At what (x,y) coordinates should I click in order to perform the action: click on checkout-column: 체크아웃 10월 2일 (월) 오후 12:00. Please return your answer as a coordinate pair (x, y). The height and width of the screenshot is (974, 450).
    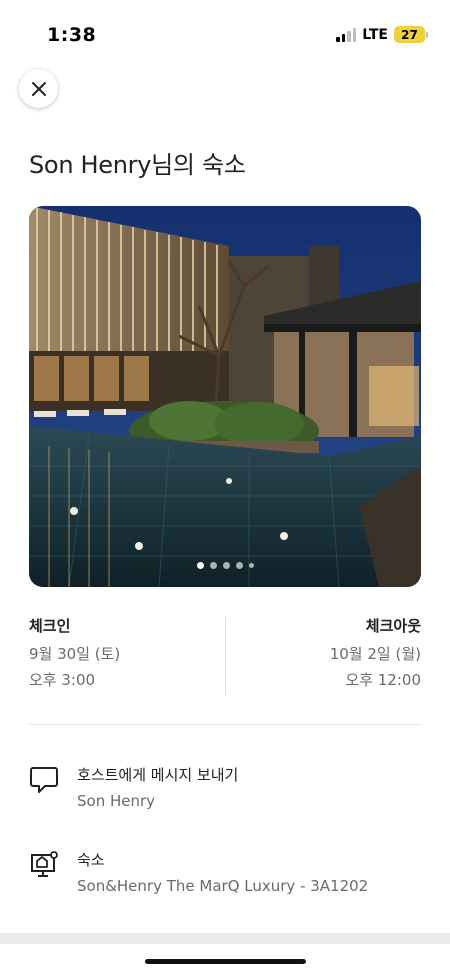
    Looking at the image, I should click on (375, 653).